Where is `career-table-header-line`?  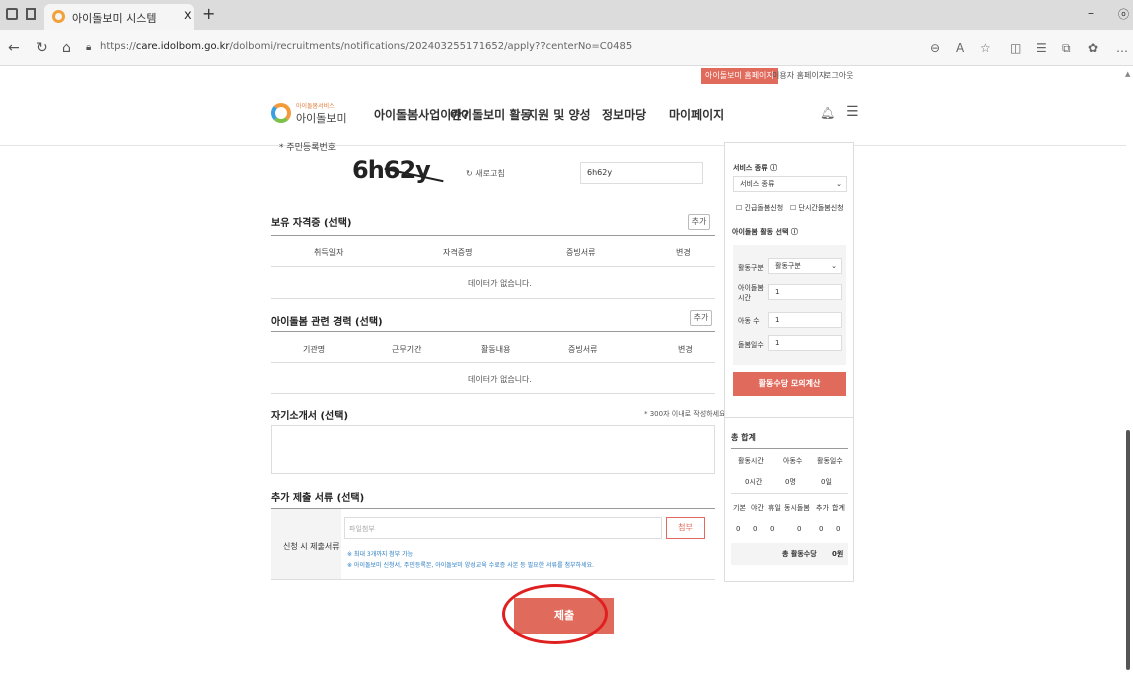 career-table-header-line is located at coordinates (493, 362).